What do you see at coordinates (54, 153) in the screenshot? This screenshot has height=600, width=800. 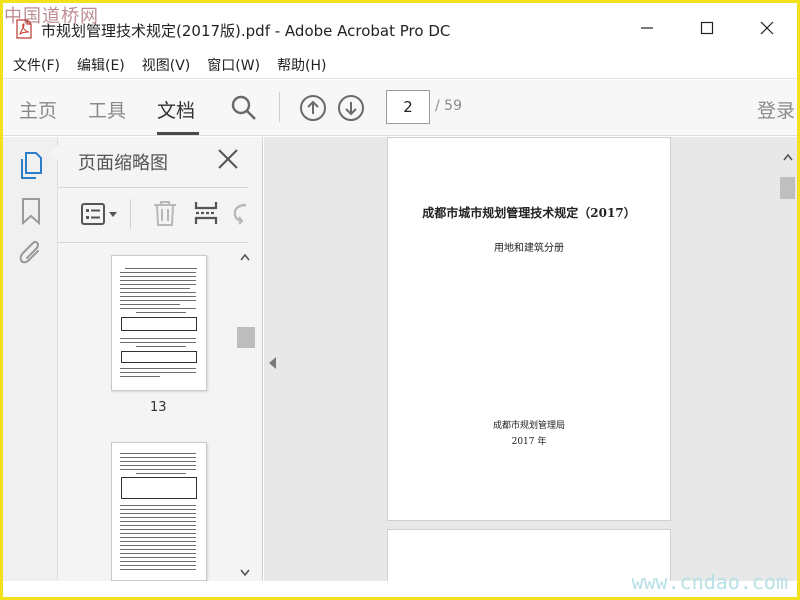 I see `panel-pointer` at bounding box center [54, 153].